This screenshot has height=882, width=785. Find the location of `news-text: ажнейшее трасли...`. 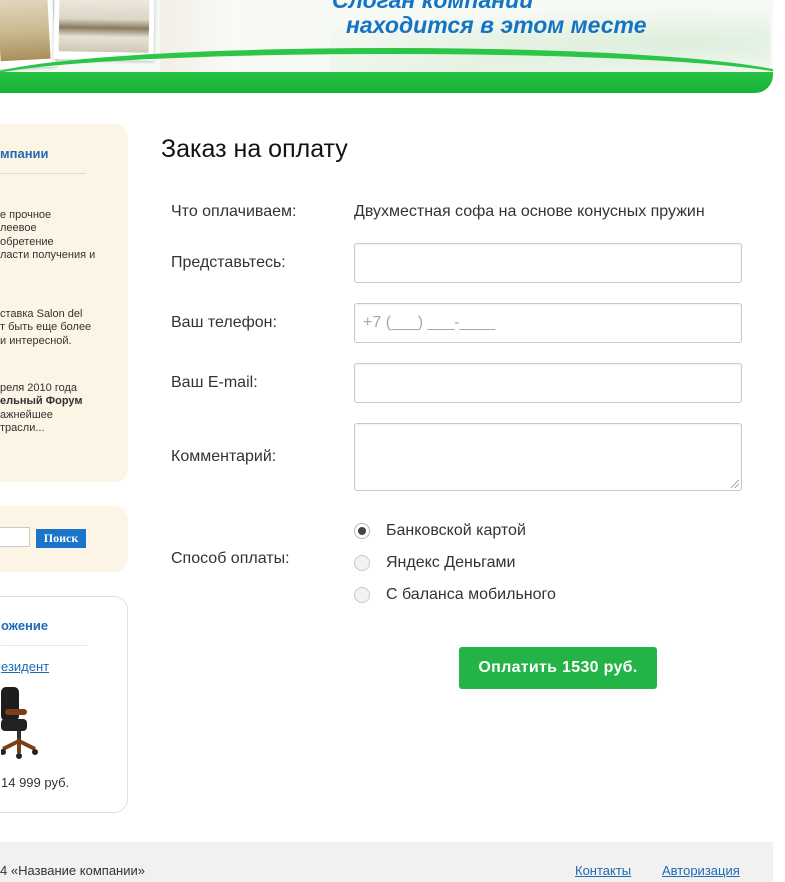

news-text: ажнейшее трасли... is located at coordinates (26, 421).